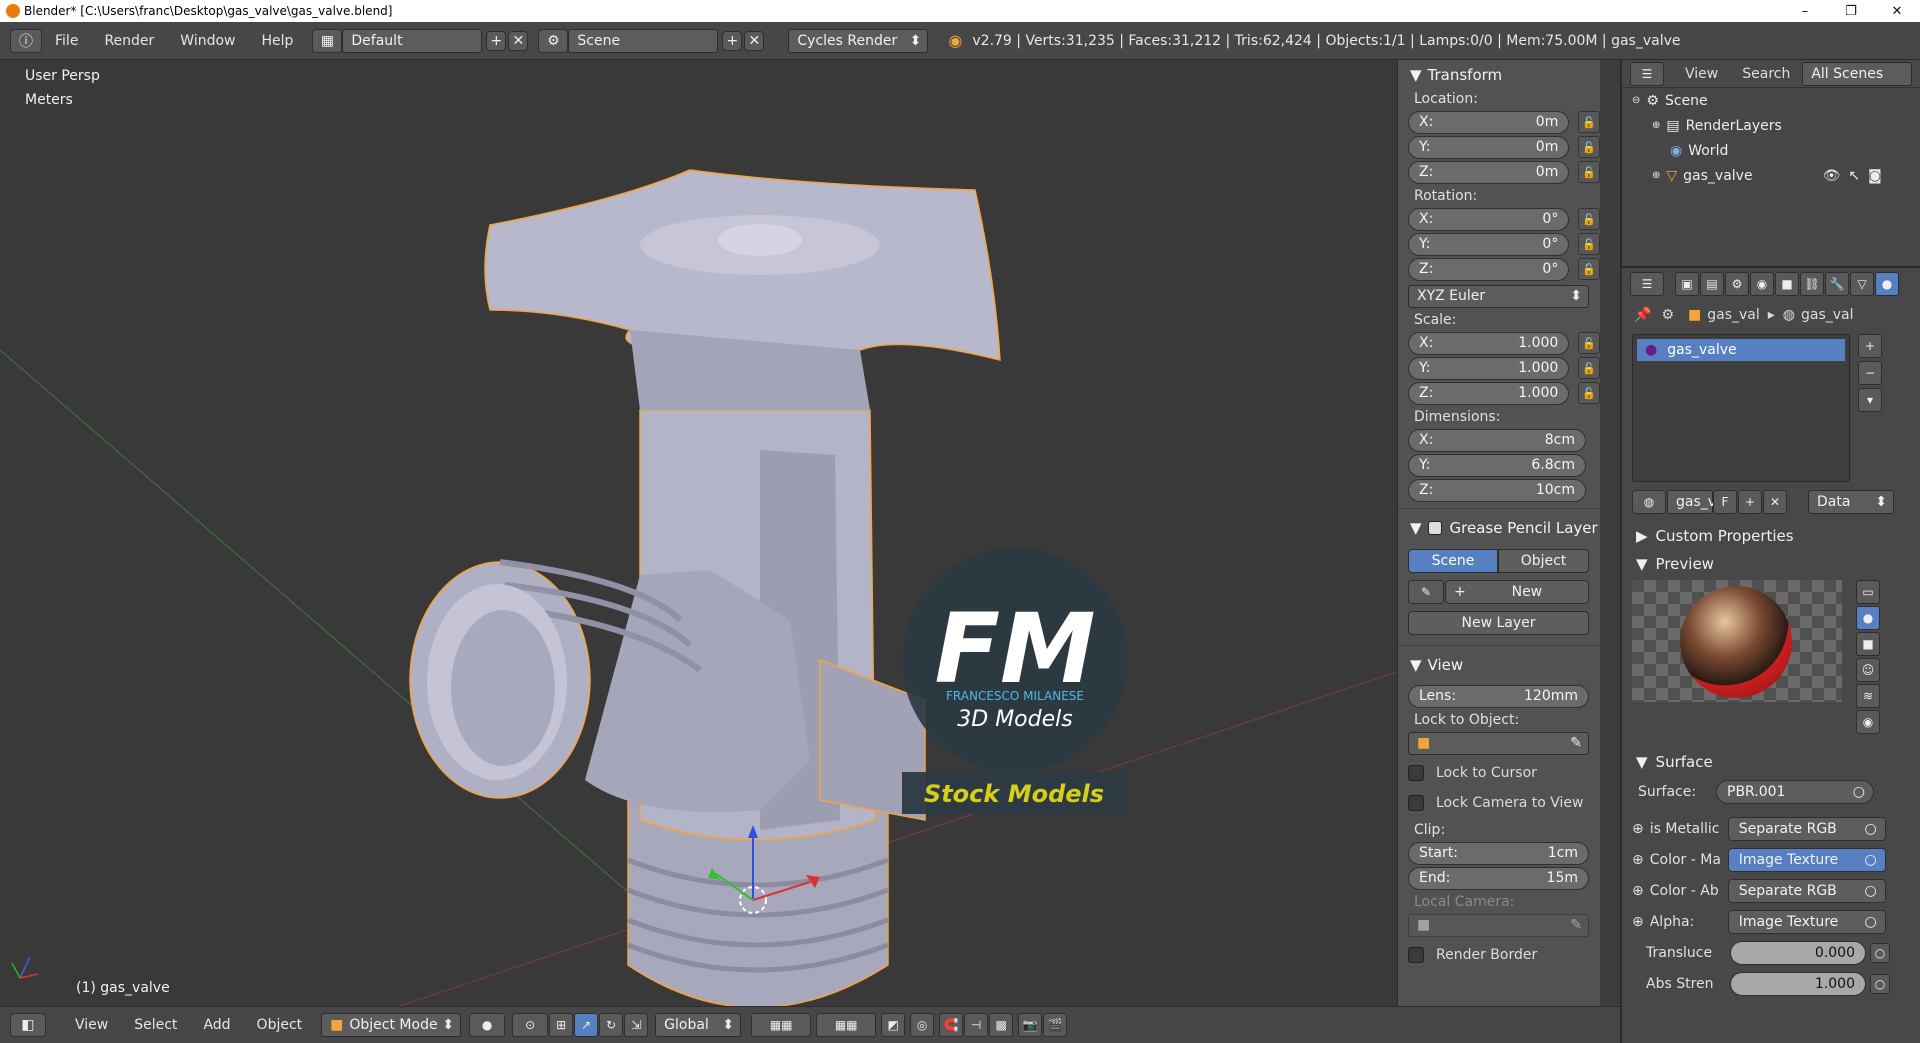 The height and width of the screenshot is (1043, 1920). Describe the element at coordinates (781, 1025) in the screenshot. I see `layers-grid-a: ▦▦` at that location.